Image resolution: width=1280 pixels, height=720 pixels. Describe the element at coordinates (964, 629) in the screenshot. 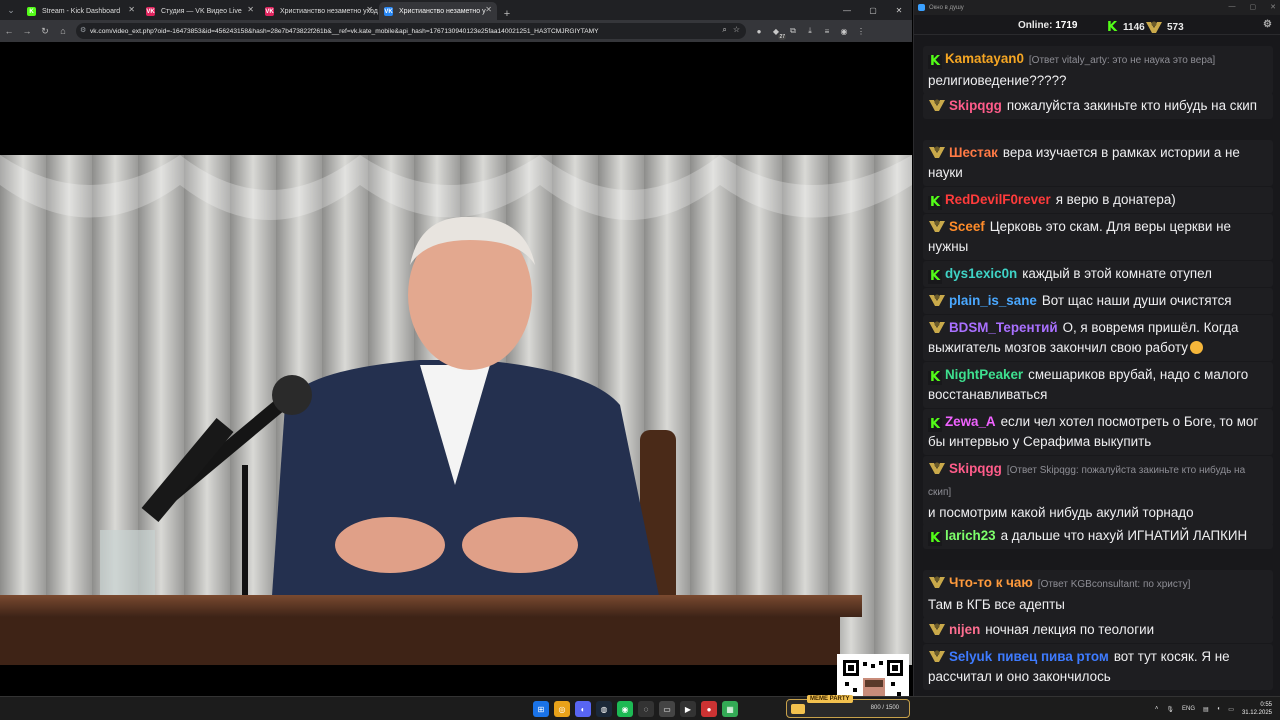

I see `chat-username: nijen` at that location.